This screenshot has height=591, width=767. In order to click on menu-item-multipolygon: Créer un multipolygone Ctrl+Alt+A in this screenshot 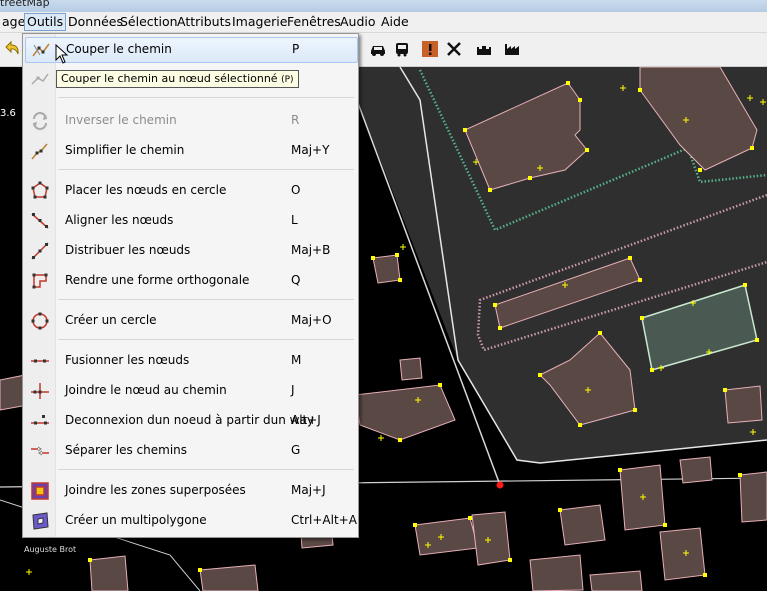, I will do `click(191, 521)`.